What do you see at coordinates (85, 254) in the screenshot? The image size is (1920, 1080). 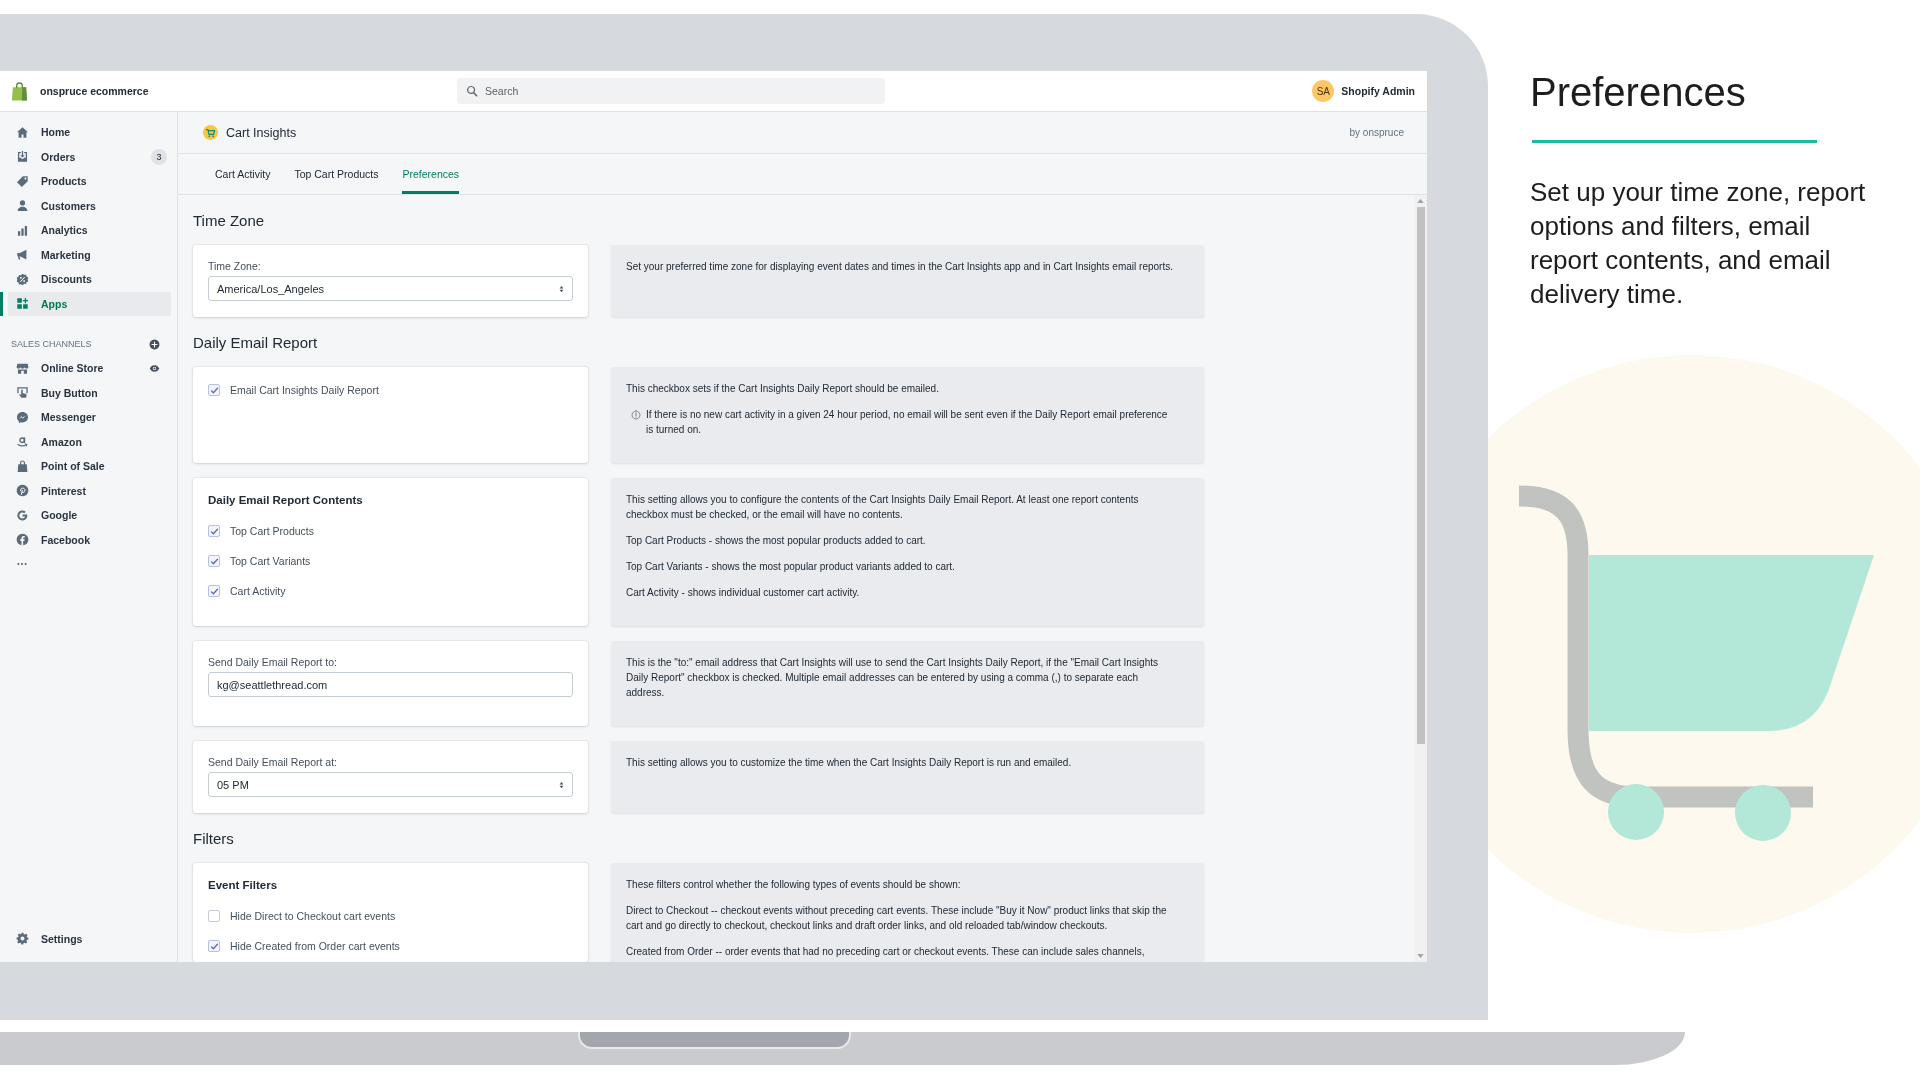 I see `nav-item: Marketing` at bounding box center [85, 254].